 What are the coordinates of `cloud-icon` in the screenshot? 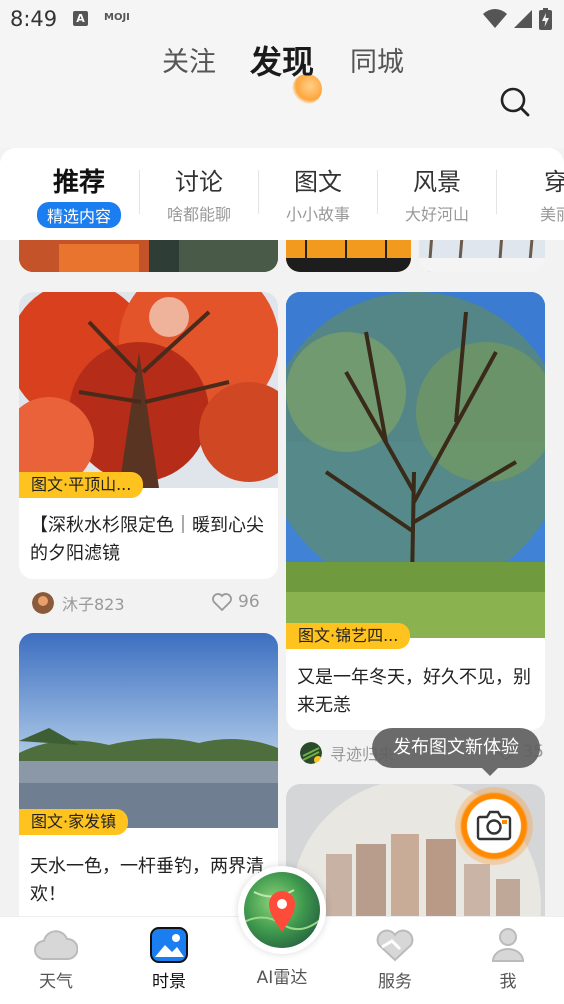 It's located at (56, 945).